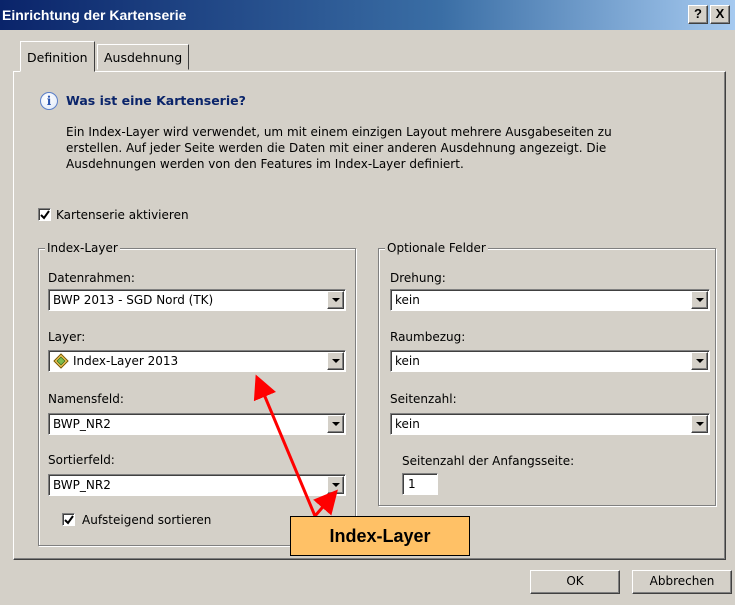 Image resolution: width=735 pixels, height=605 pixels. Describe the element at coordinates (407, 300) in the screenshot. I see `drehung-value: kein` at that location.